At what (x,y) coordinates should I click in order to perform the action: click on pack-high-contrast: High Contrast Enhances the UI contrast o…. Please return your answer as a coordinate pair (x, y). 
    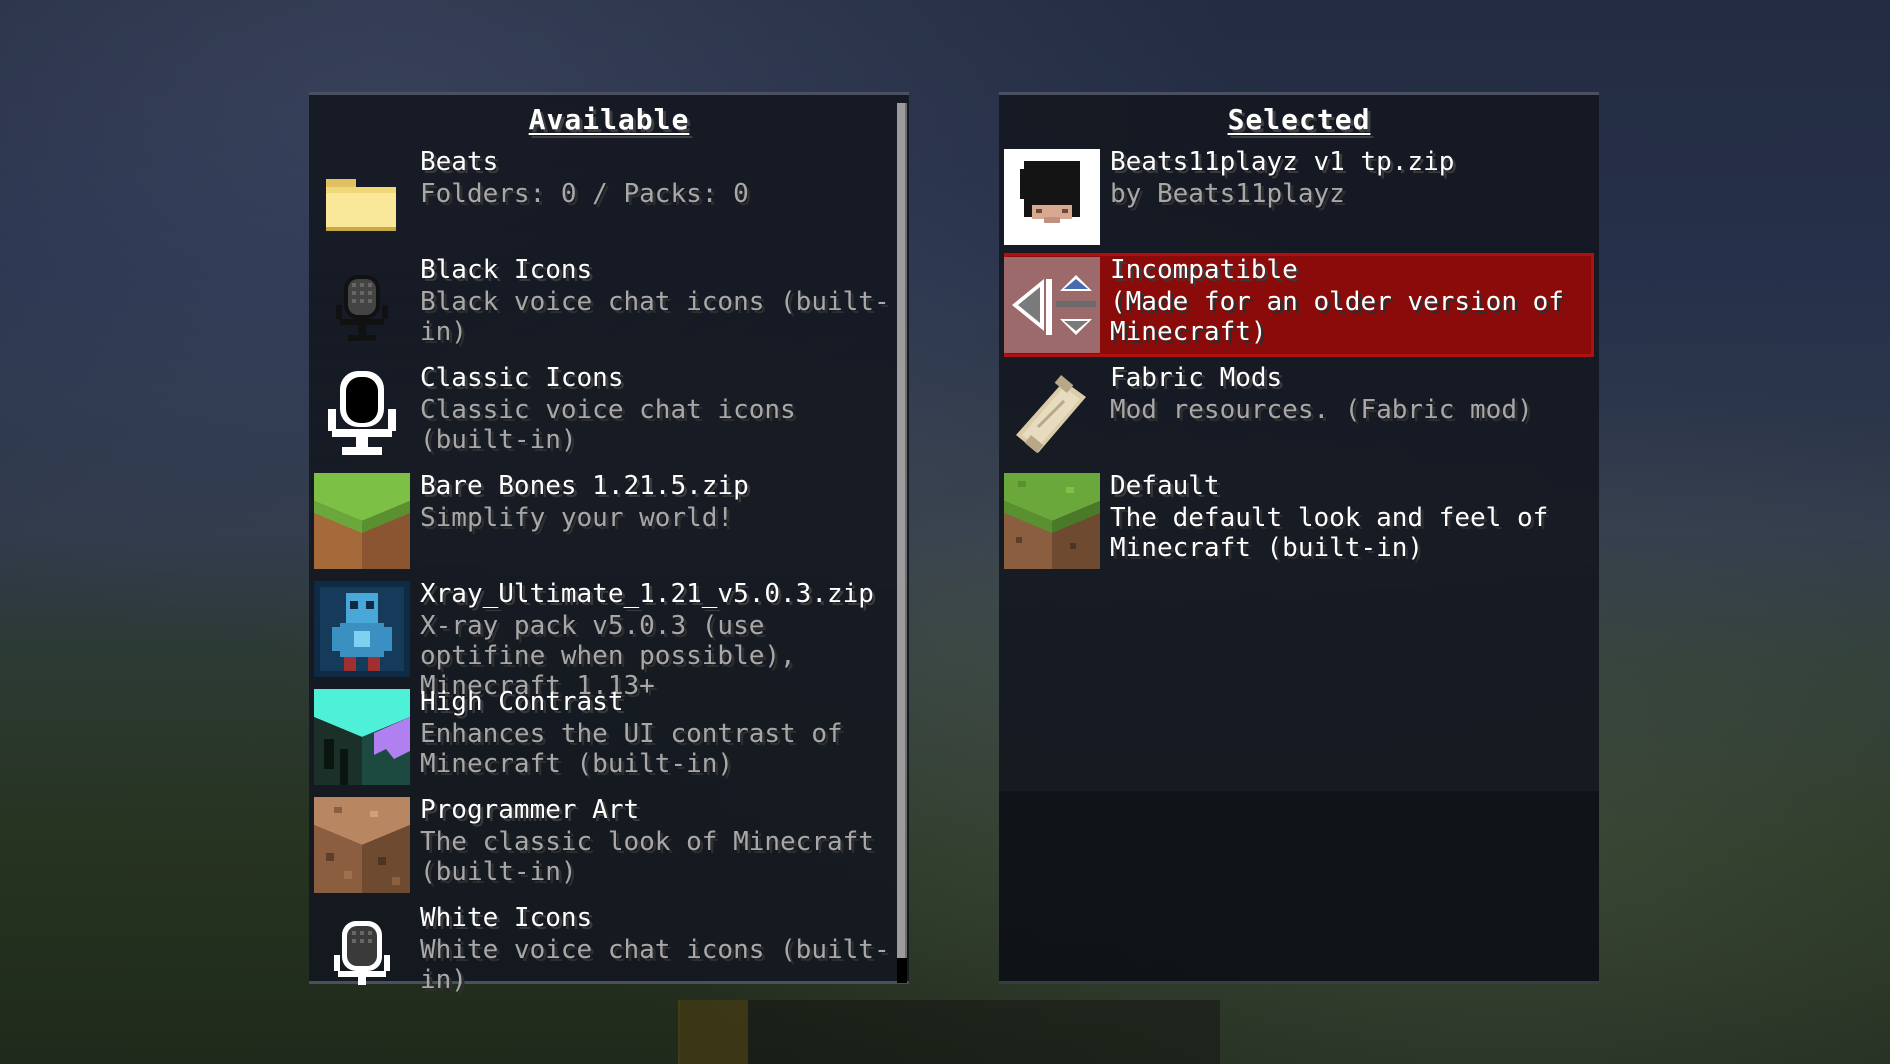
    Looking at the image, I should click on (606, 737).